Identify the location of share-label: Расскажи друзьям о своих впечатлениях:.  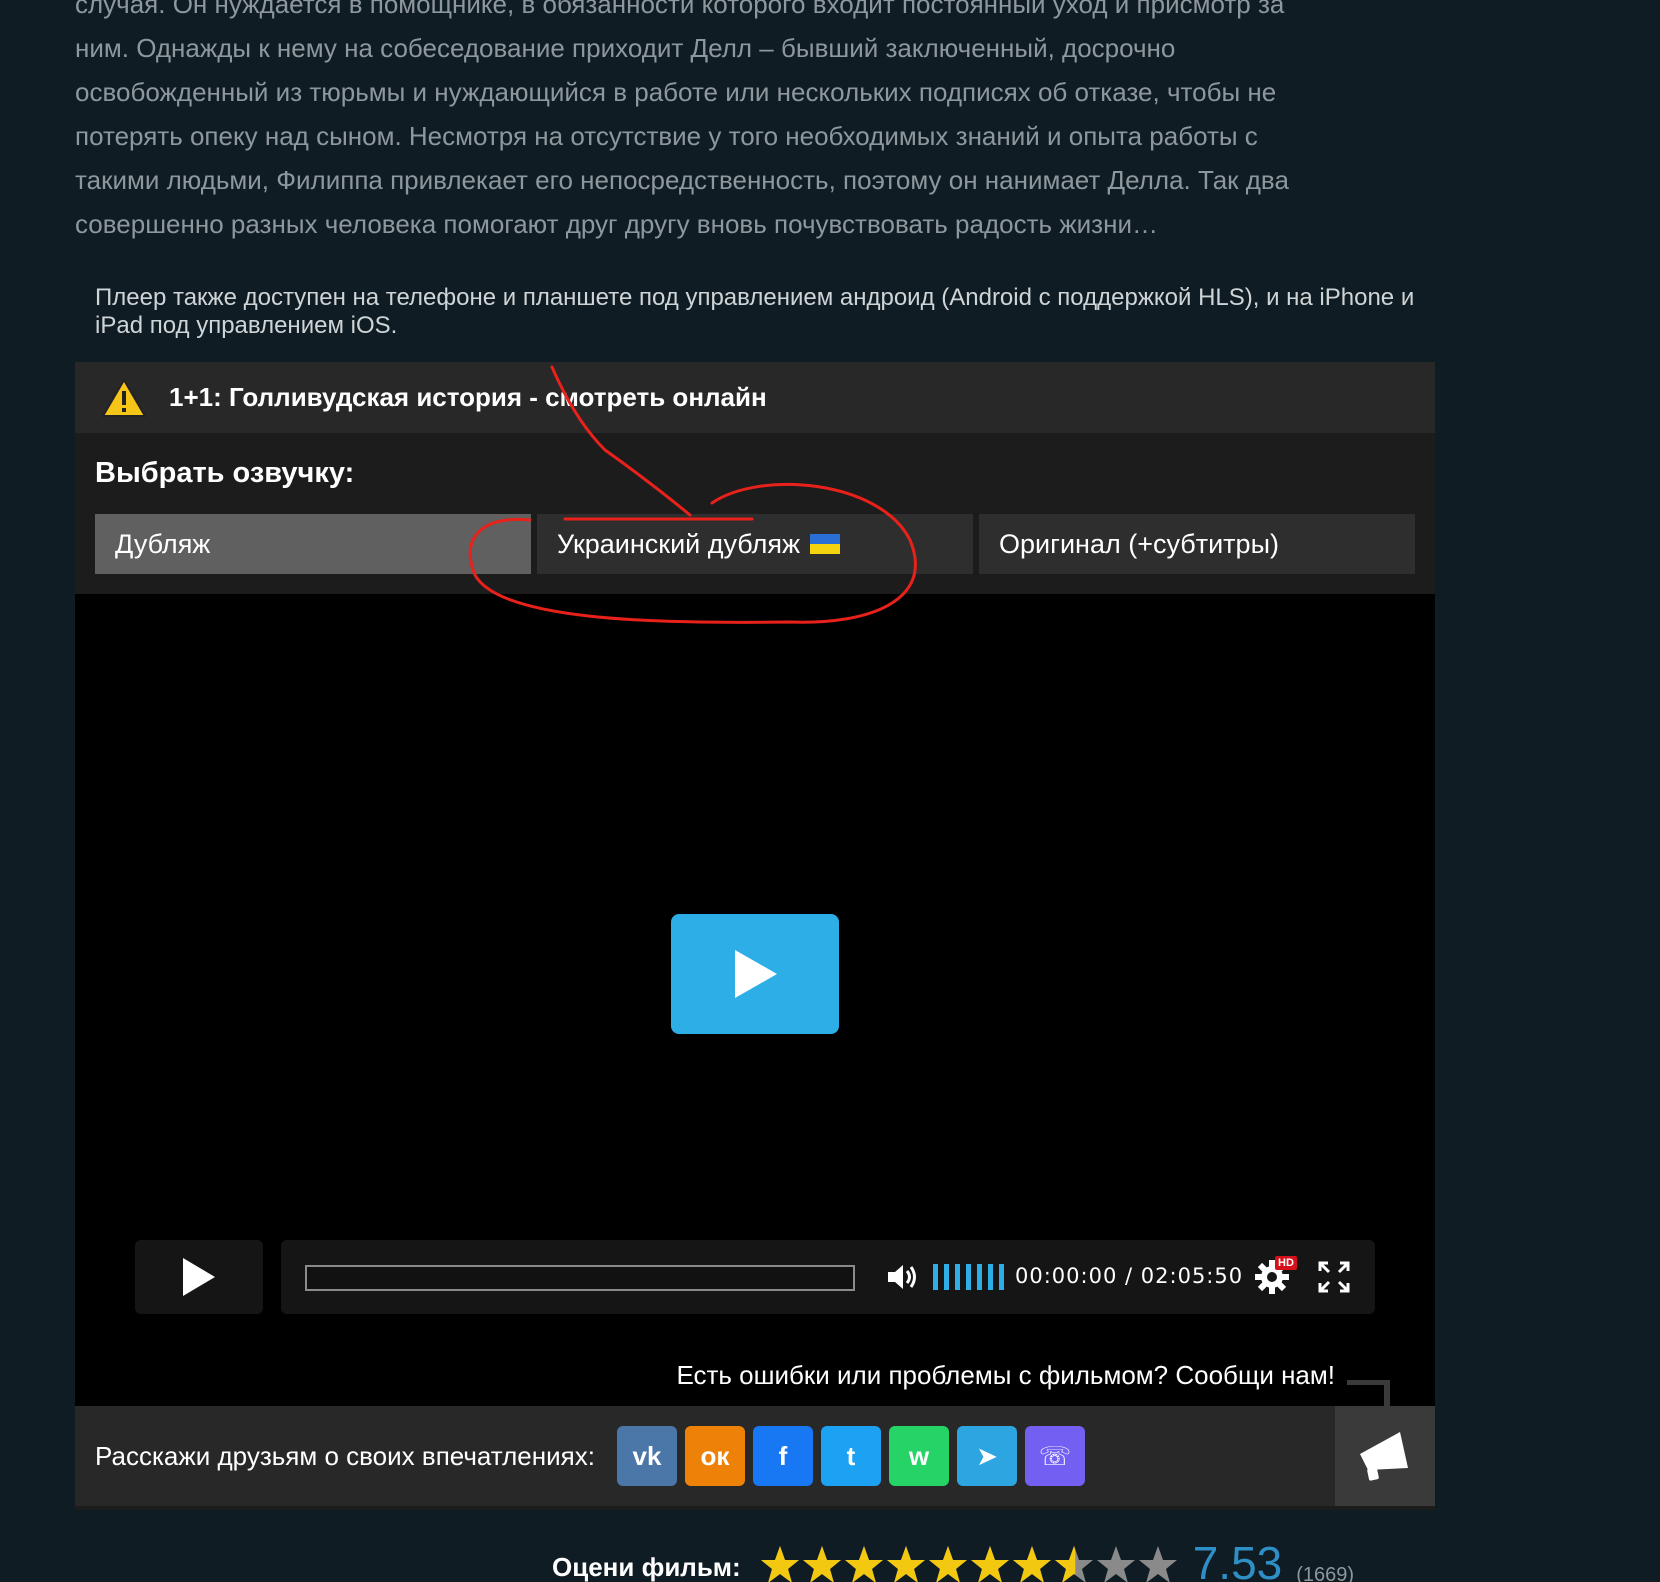
(345, 1455).